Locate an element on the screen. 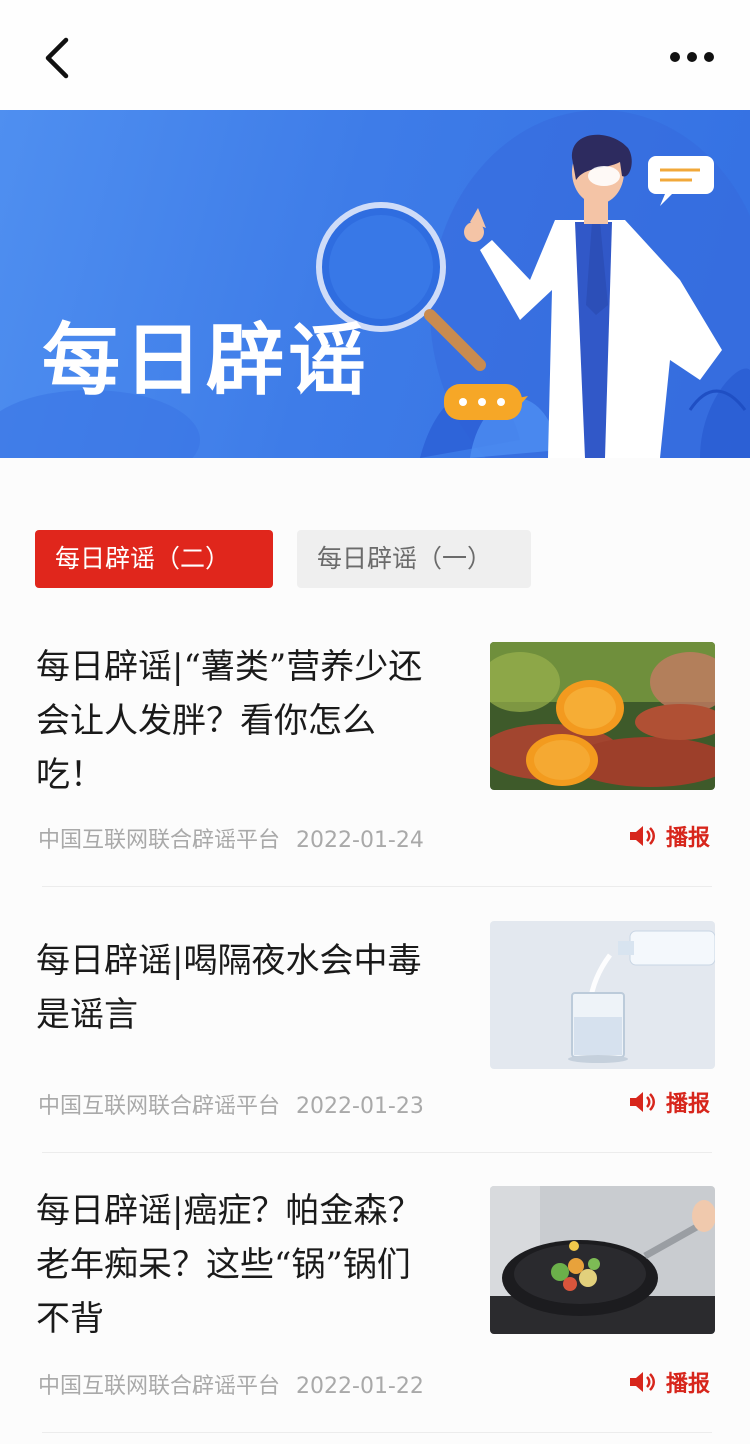  article-title-line: 老年痴呆？这些“锅”锅们 is located at coordinates (223, 1265).